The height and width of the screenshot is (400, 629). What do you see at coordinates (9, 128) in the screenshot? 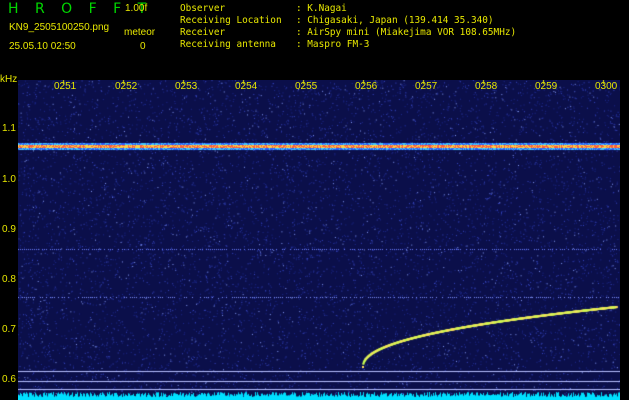
I see `y-tick-label: 1.1` at bounding box center [9, 128].